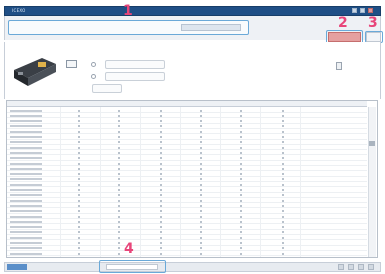 This screenshot has height=274, width=385. I want to click on scroll-thumb, so click(372, 143).